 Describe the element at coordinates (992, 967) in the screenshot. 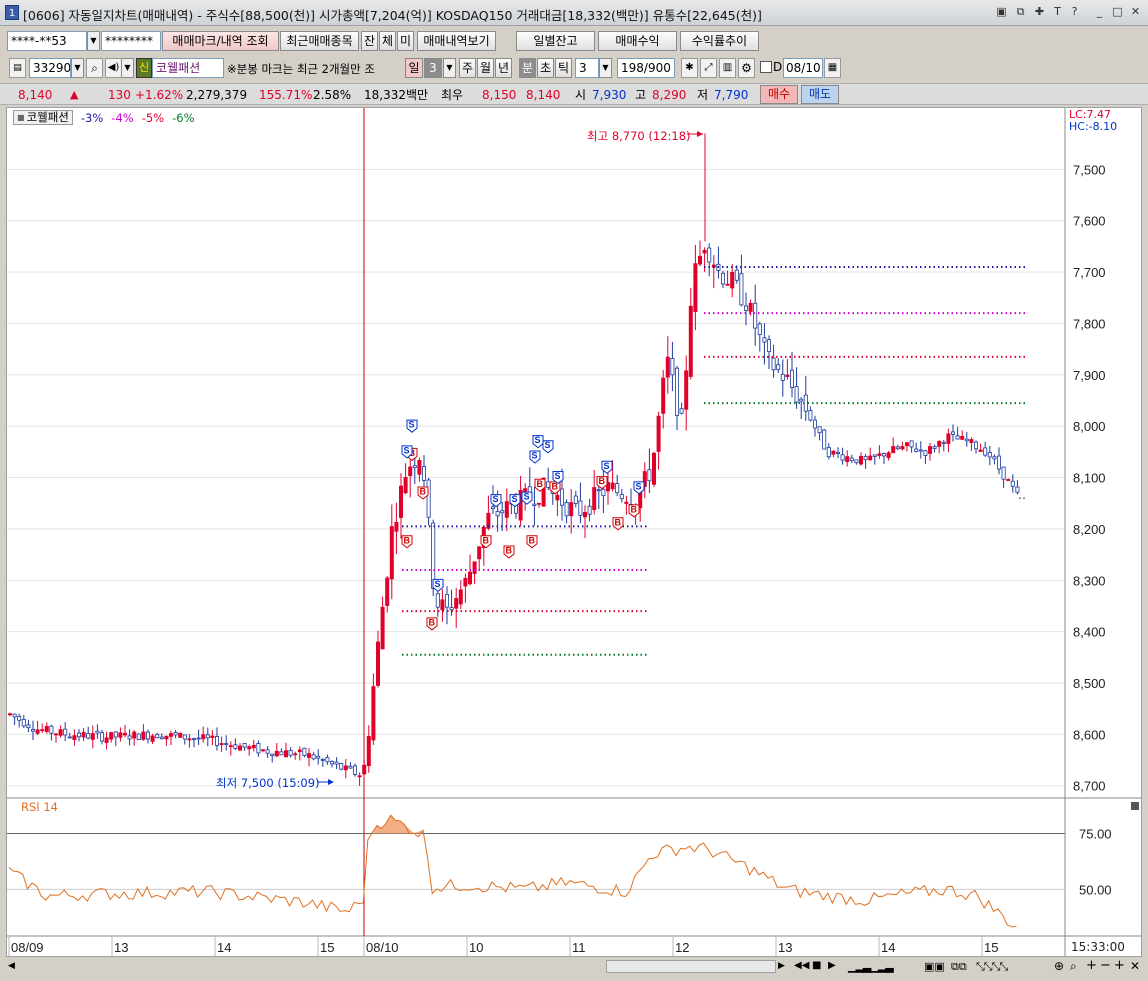

I see `drawing-tools-icon: ⤡⤡⤡⤡` at that location.